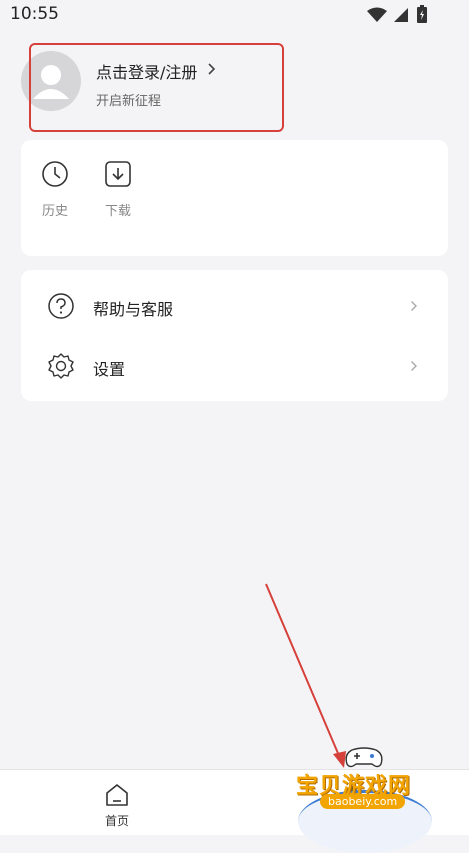  What do you see at coordinates (61, 306) in the screenshot?
I see `help-icon` at bounding box center [61, 306].